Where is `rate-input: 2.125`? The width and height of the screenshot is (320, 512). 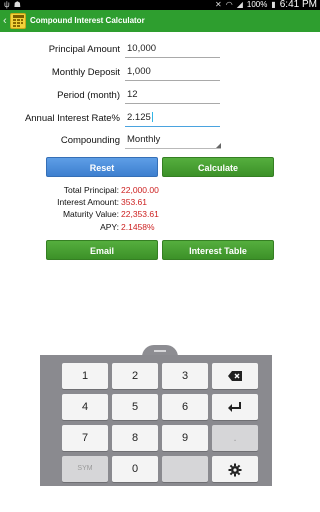
rate-input: 2.125 is located at coordinates (172, 118).